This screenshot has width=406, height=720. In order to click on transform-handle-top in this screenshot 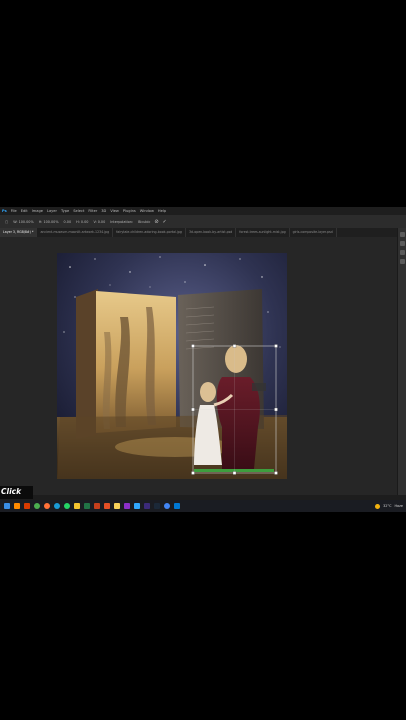, I will do `click(234, 346)`.